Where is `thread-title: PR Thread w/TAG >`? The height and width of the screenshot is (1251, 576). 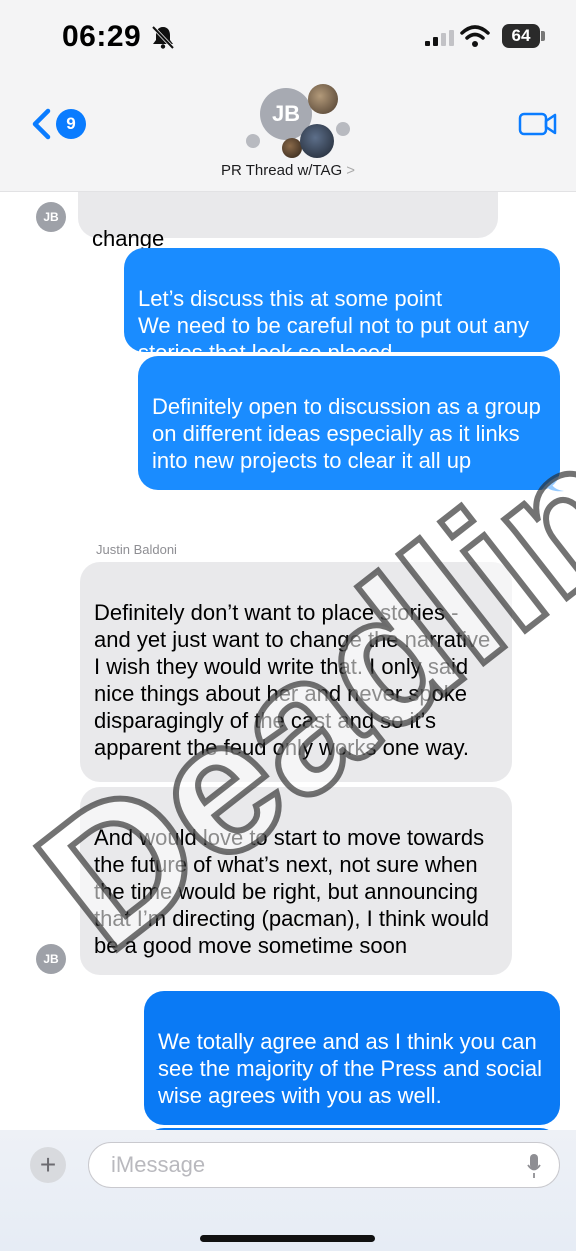
thread-title: PR Thread w/TAG > is located at coordinates (288, 170).